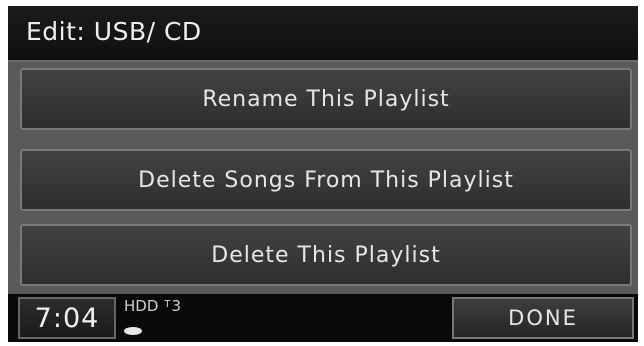 The width and height of the screenshot is (644, 346). Describe the element at coordinates (176, 306) in the screenshot. I see `track-number: 3` at that location.